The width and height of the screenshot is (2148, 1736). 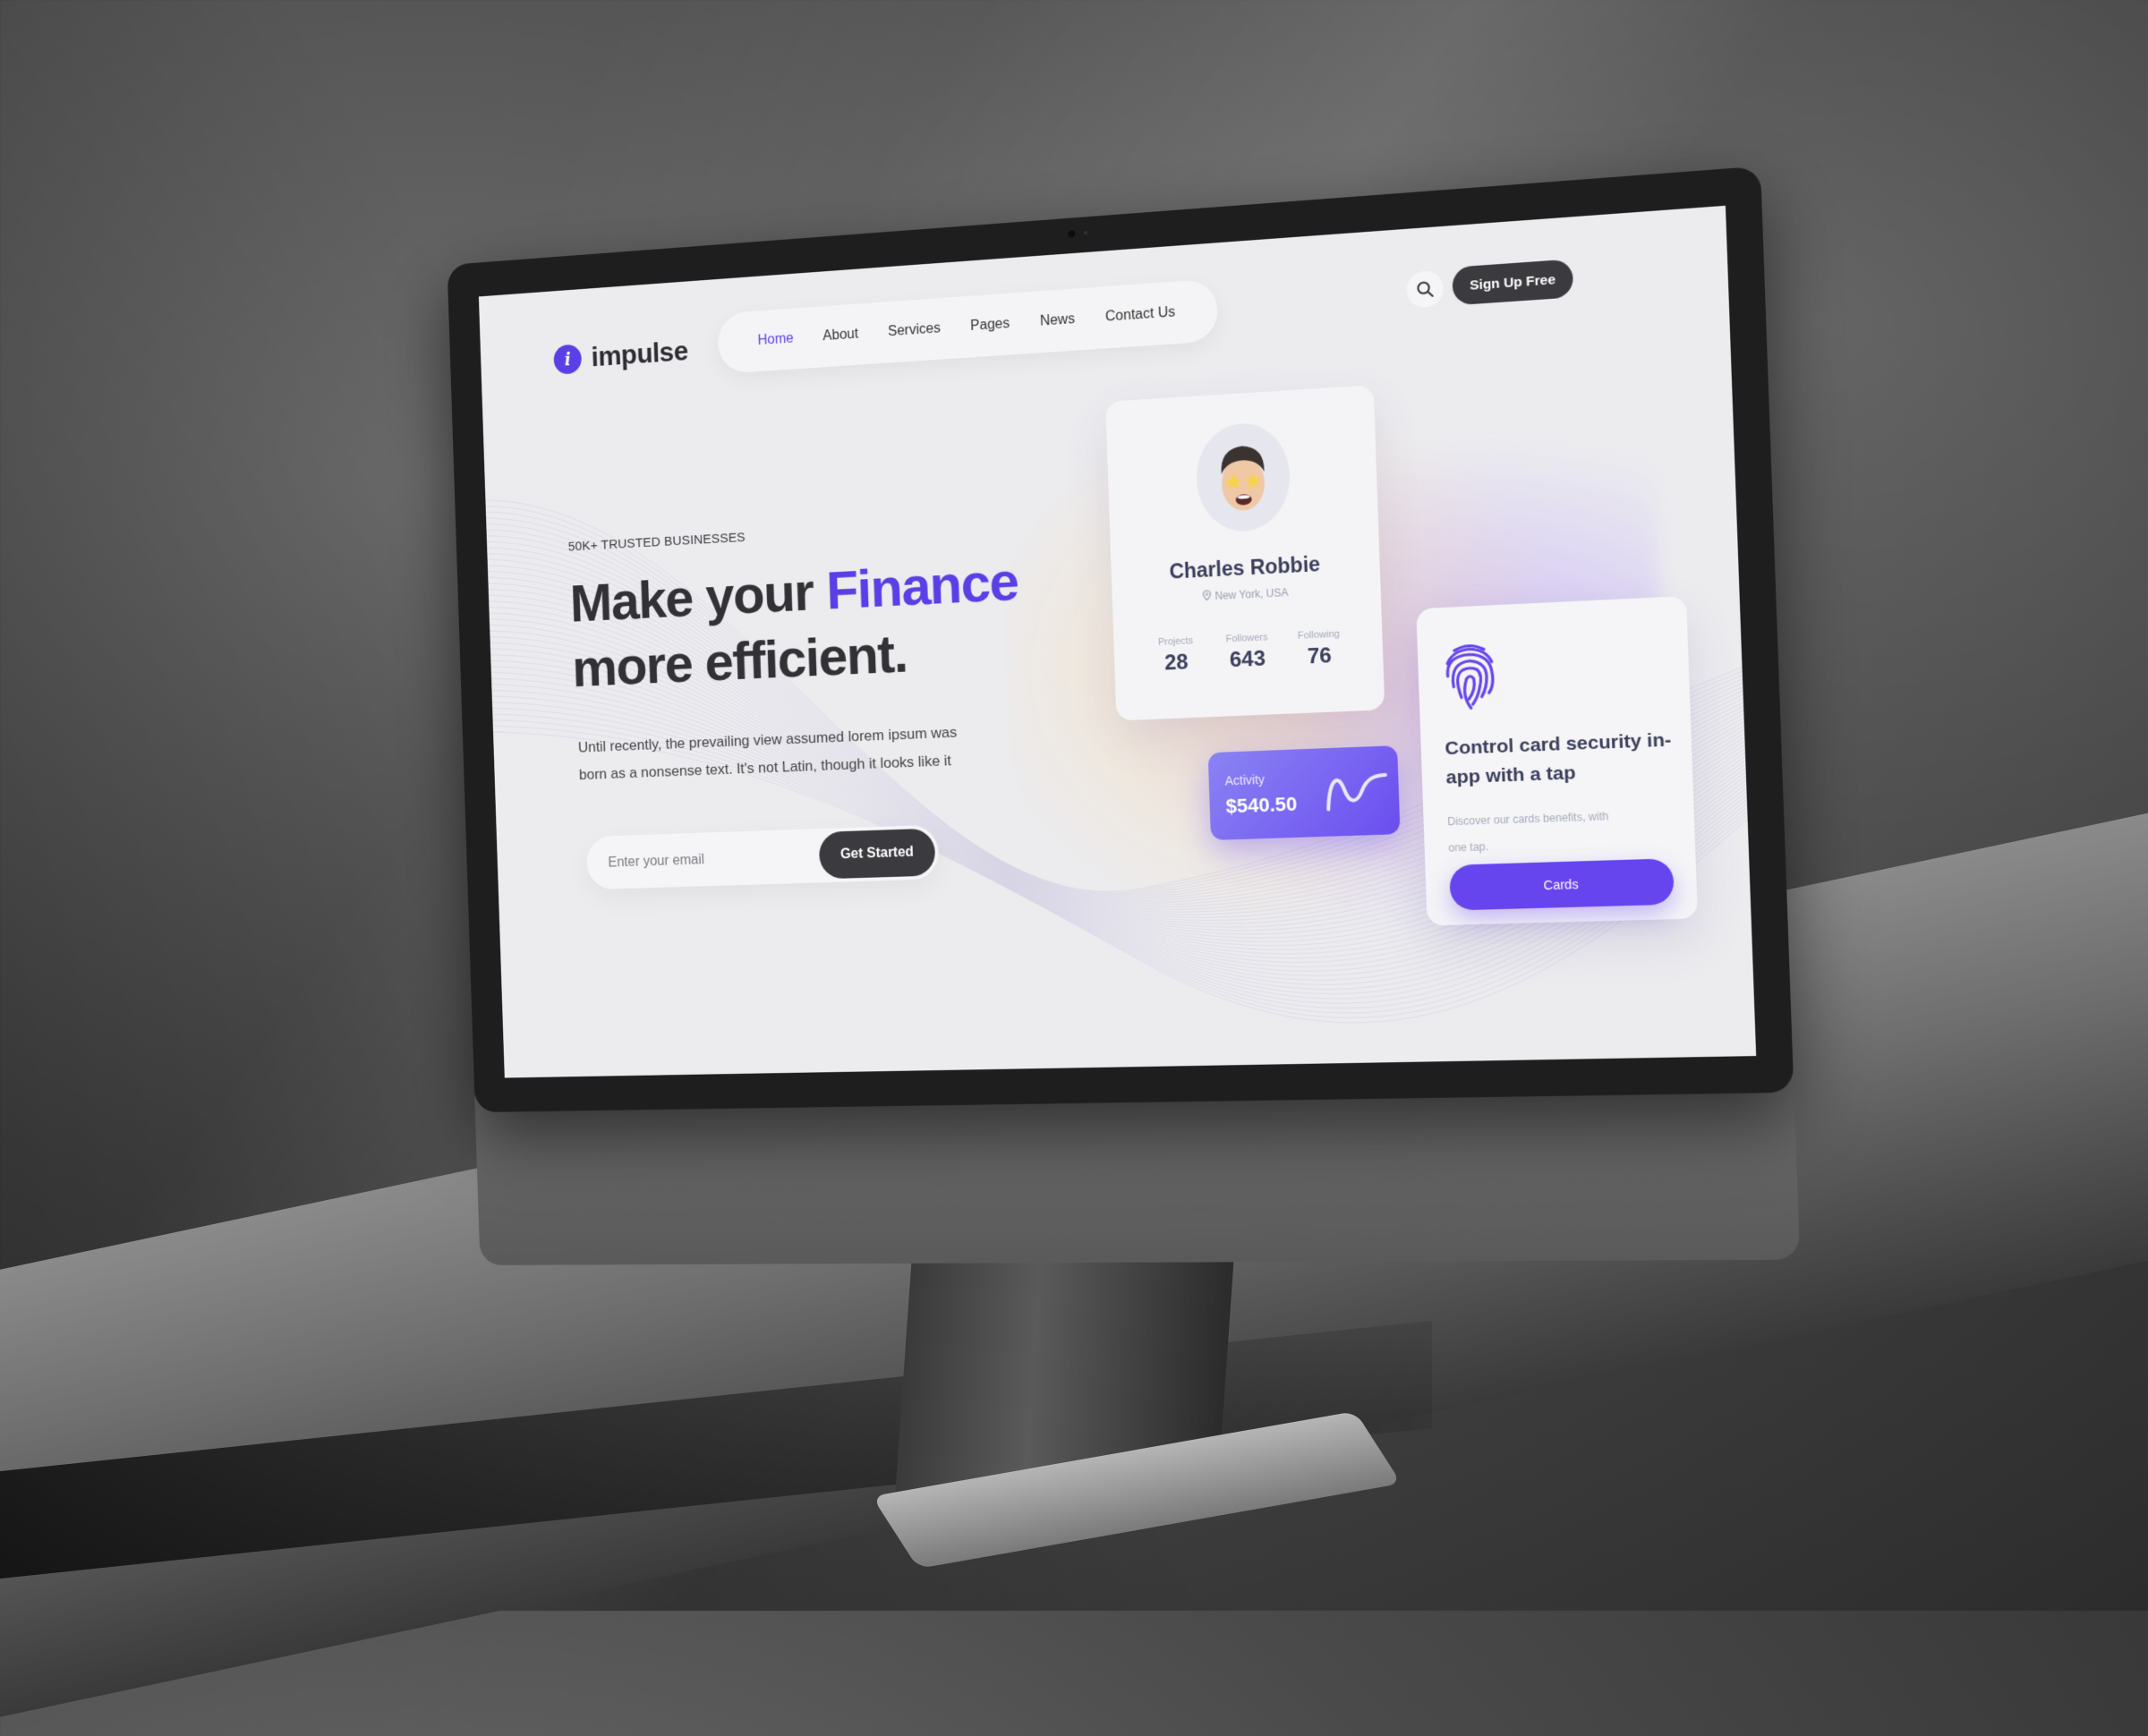 I want to click on logo-text: impulse, so click(x=640, y=354).